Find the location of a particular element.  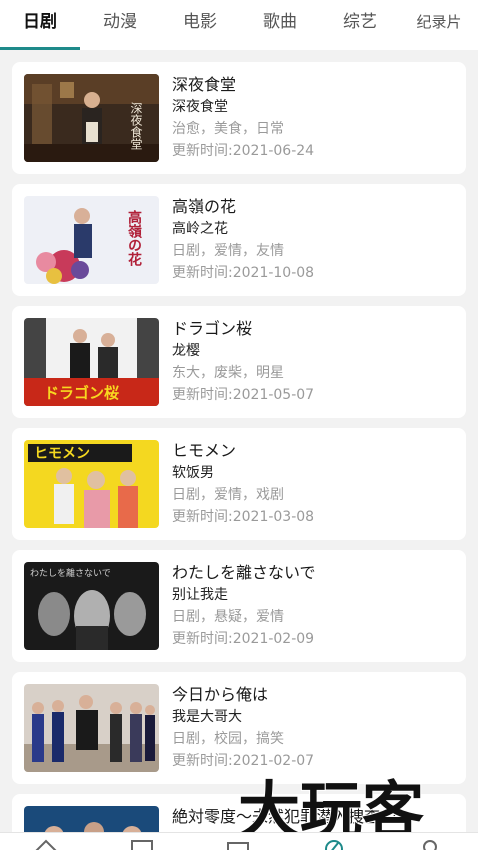

drama-card: ドラゴン桜 ドラゴン桜 龙樱 东大，废柴，明星 更新时间:2021-05-07 is located at coordinates (239, 362).